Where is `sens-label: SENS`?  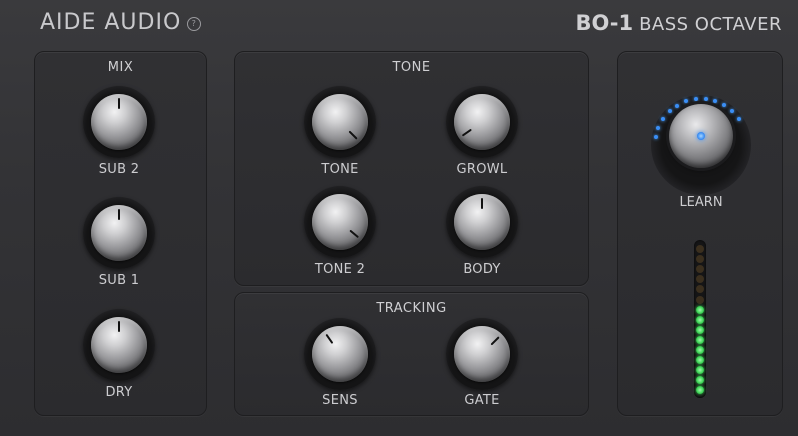
sens-label: SENS is located at coordinates (340, 400).